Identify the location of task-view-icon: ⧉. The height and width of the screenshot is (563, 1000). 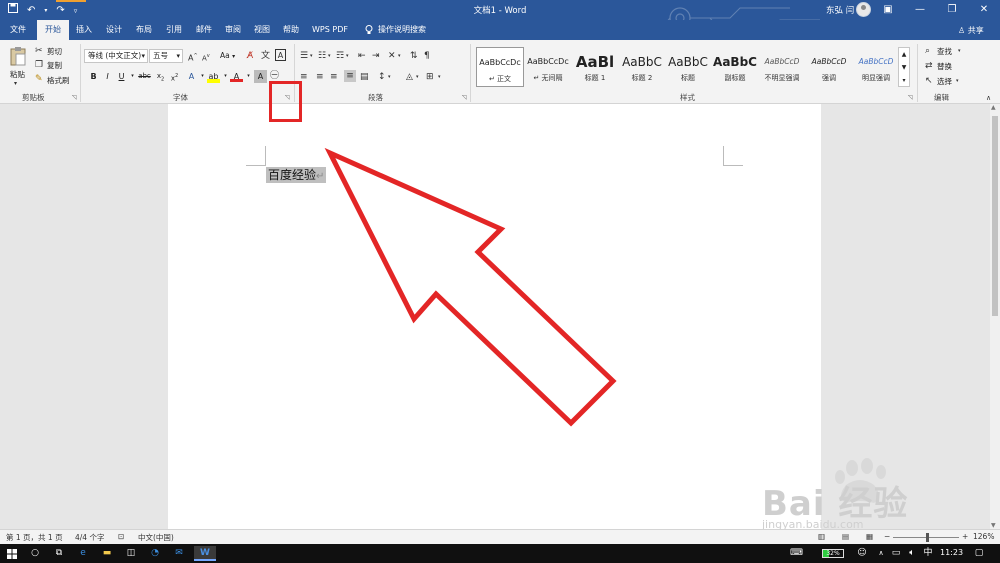
(59, 553).